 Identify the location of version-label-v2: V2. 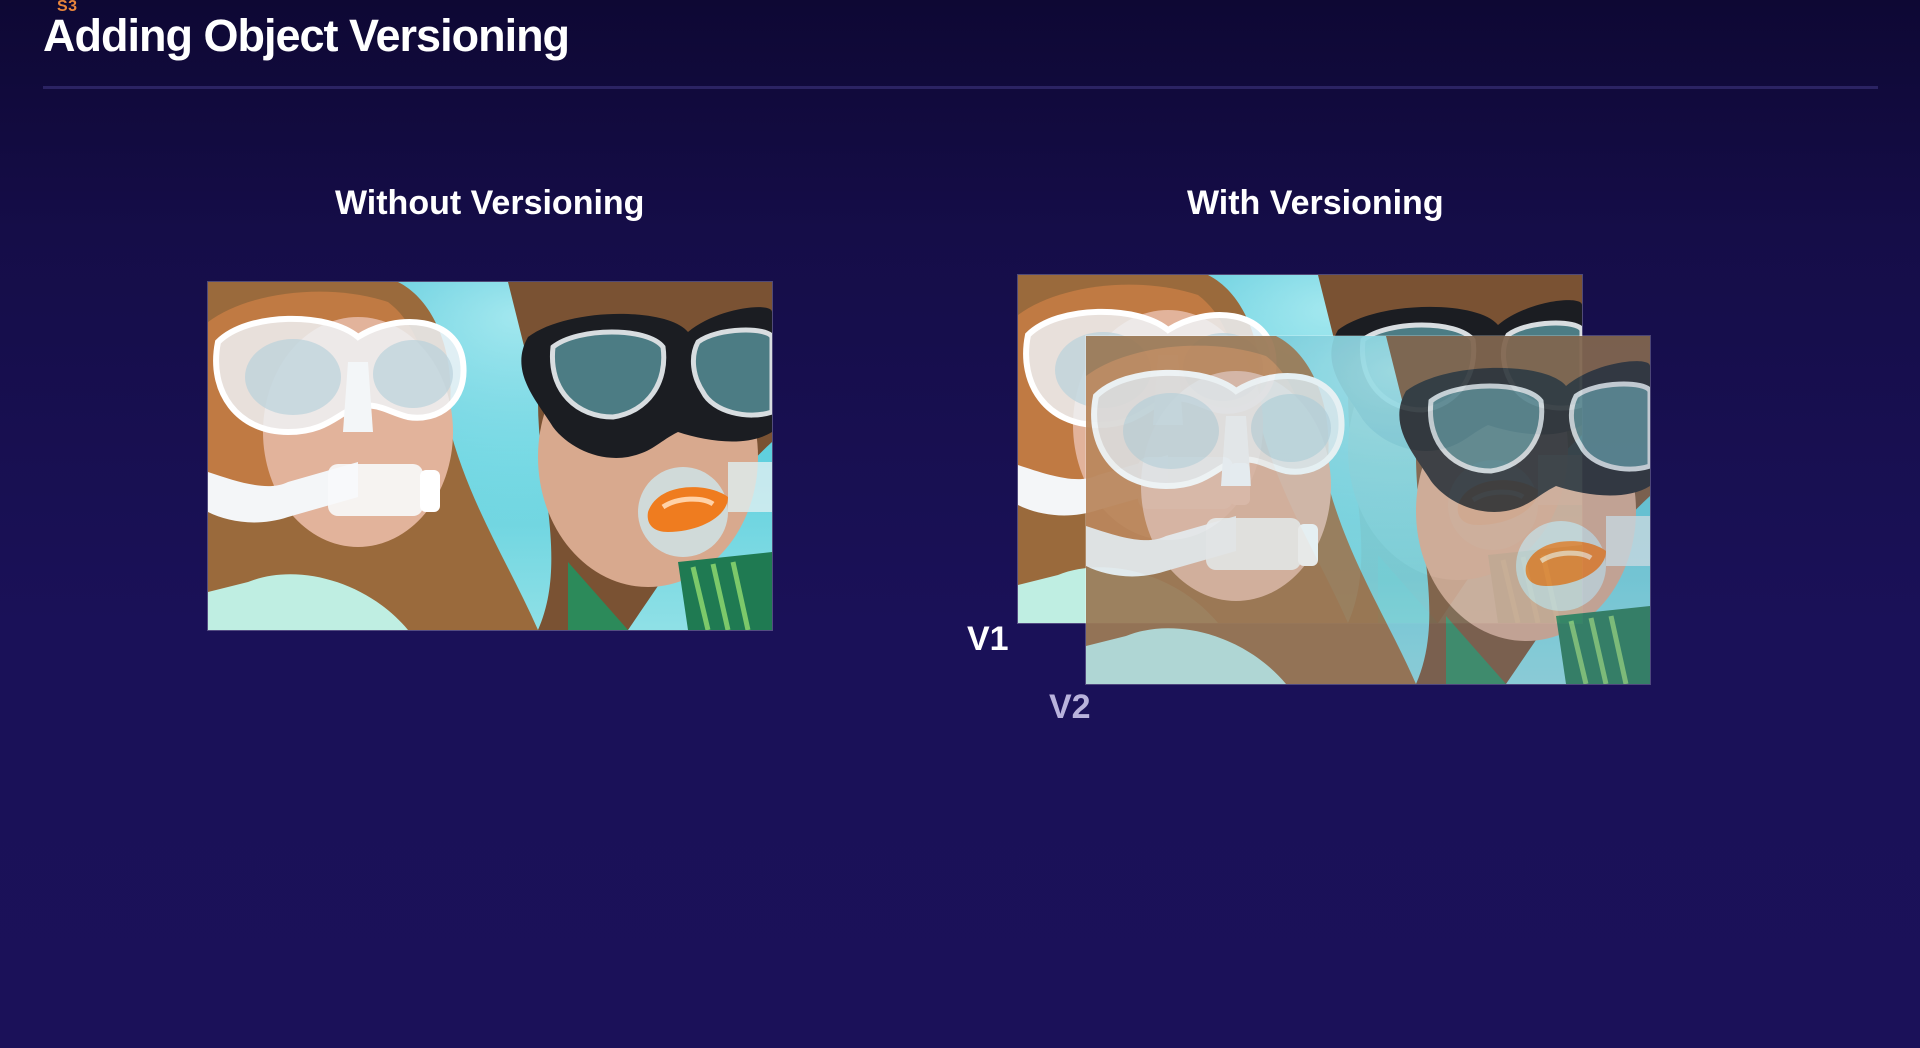
(1070, 707).